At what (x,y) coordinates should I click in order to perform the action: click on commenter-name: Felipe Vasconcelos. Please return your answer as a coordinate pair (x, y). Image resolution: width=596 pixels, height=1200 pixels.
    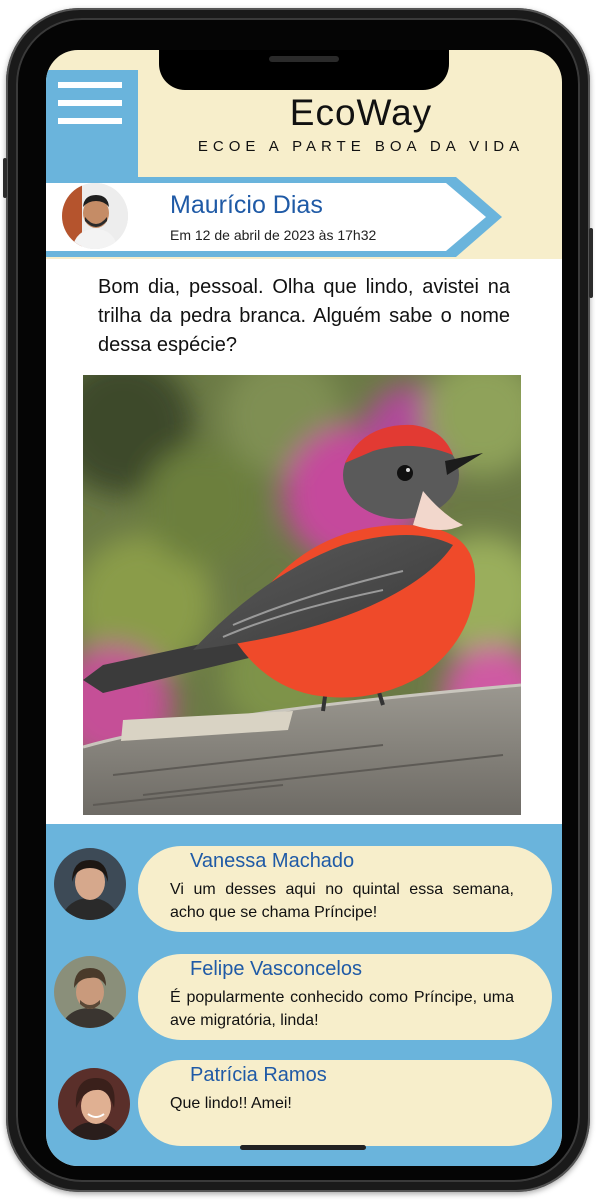
    Looking at the image, I should click on (276, 969).